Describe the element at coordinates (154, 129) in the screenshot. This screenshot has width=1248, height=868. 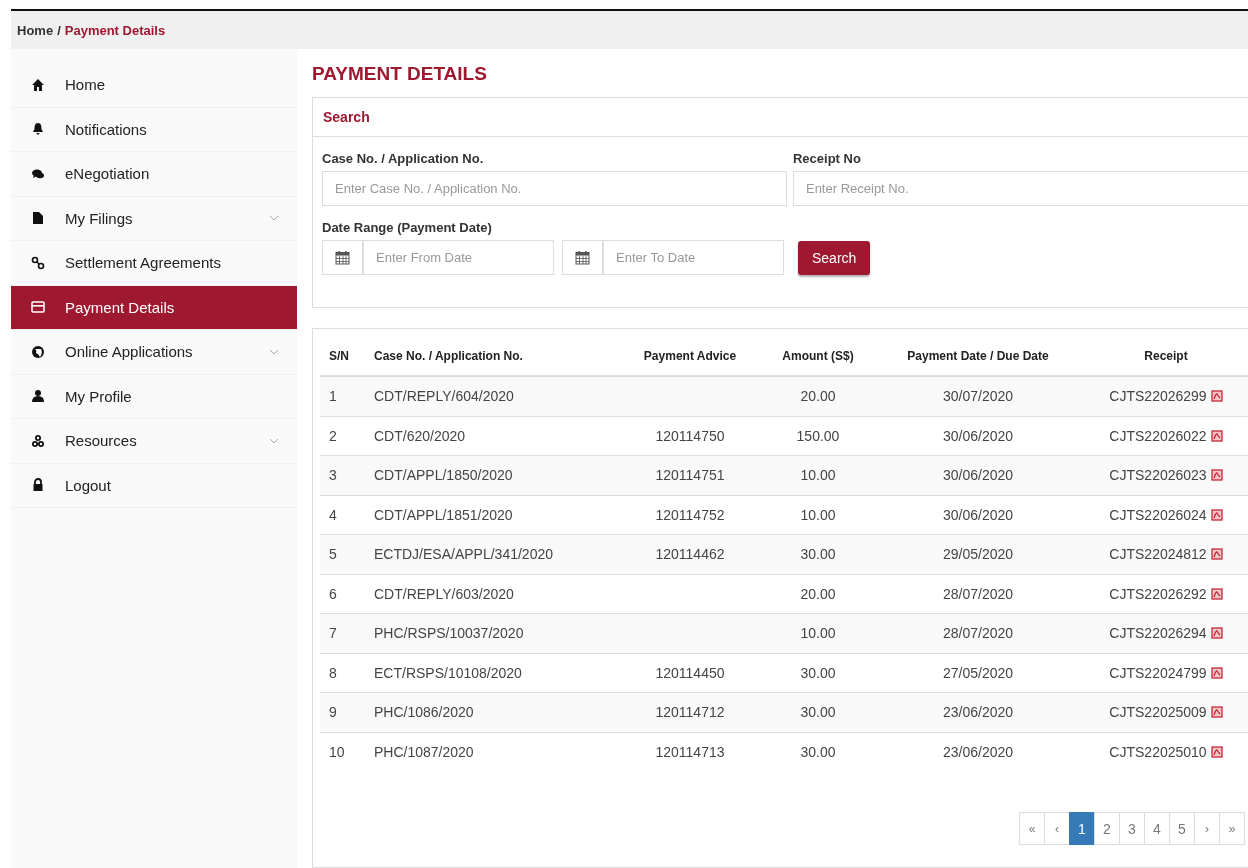
I see `sidebar-item: Notifications` at that location.